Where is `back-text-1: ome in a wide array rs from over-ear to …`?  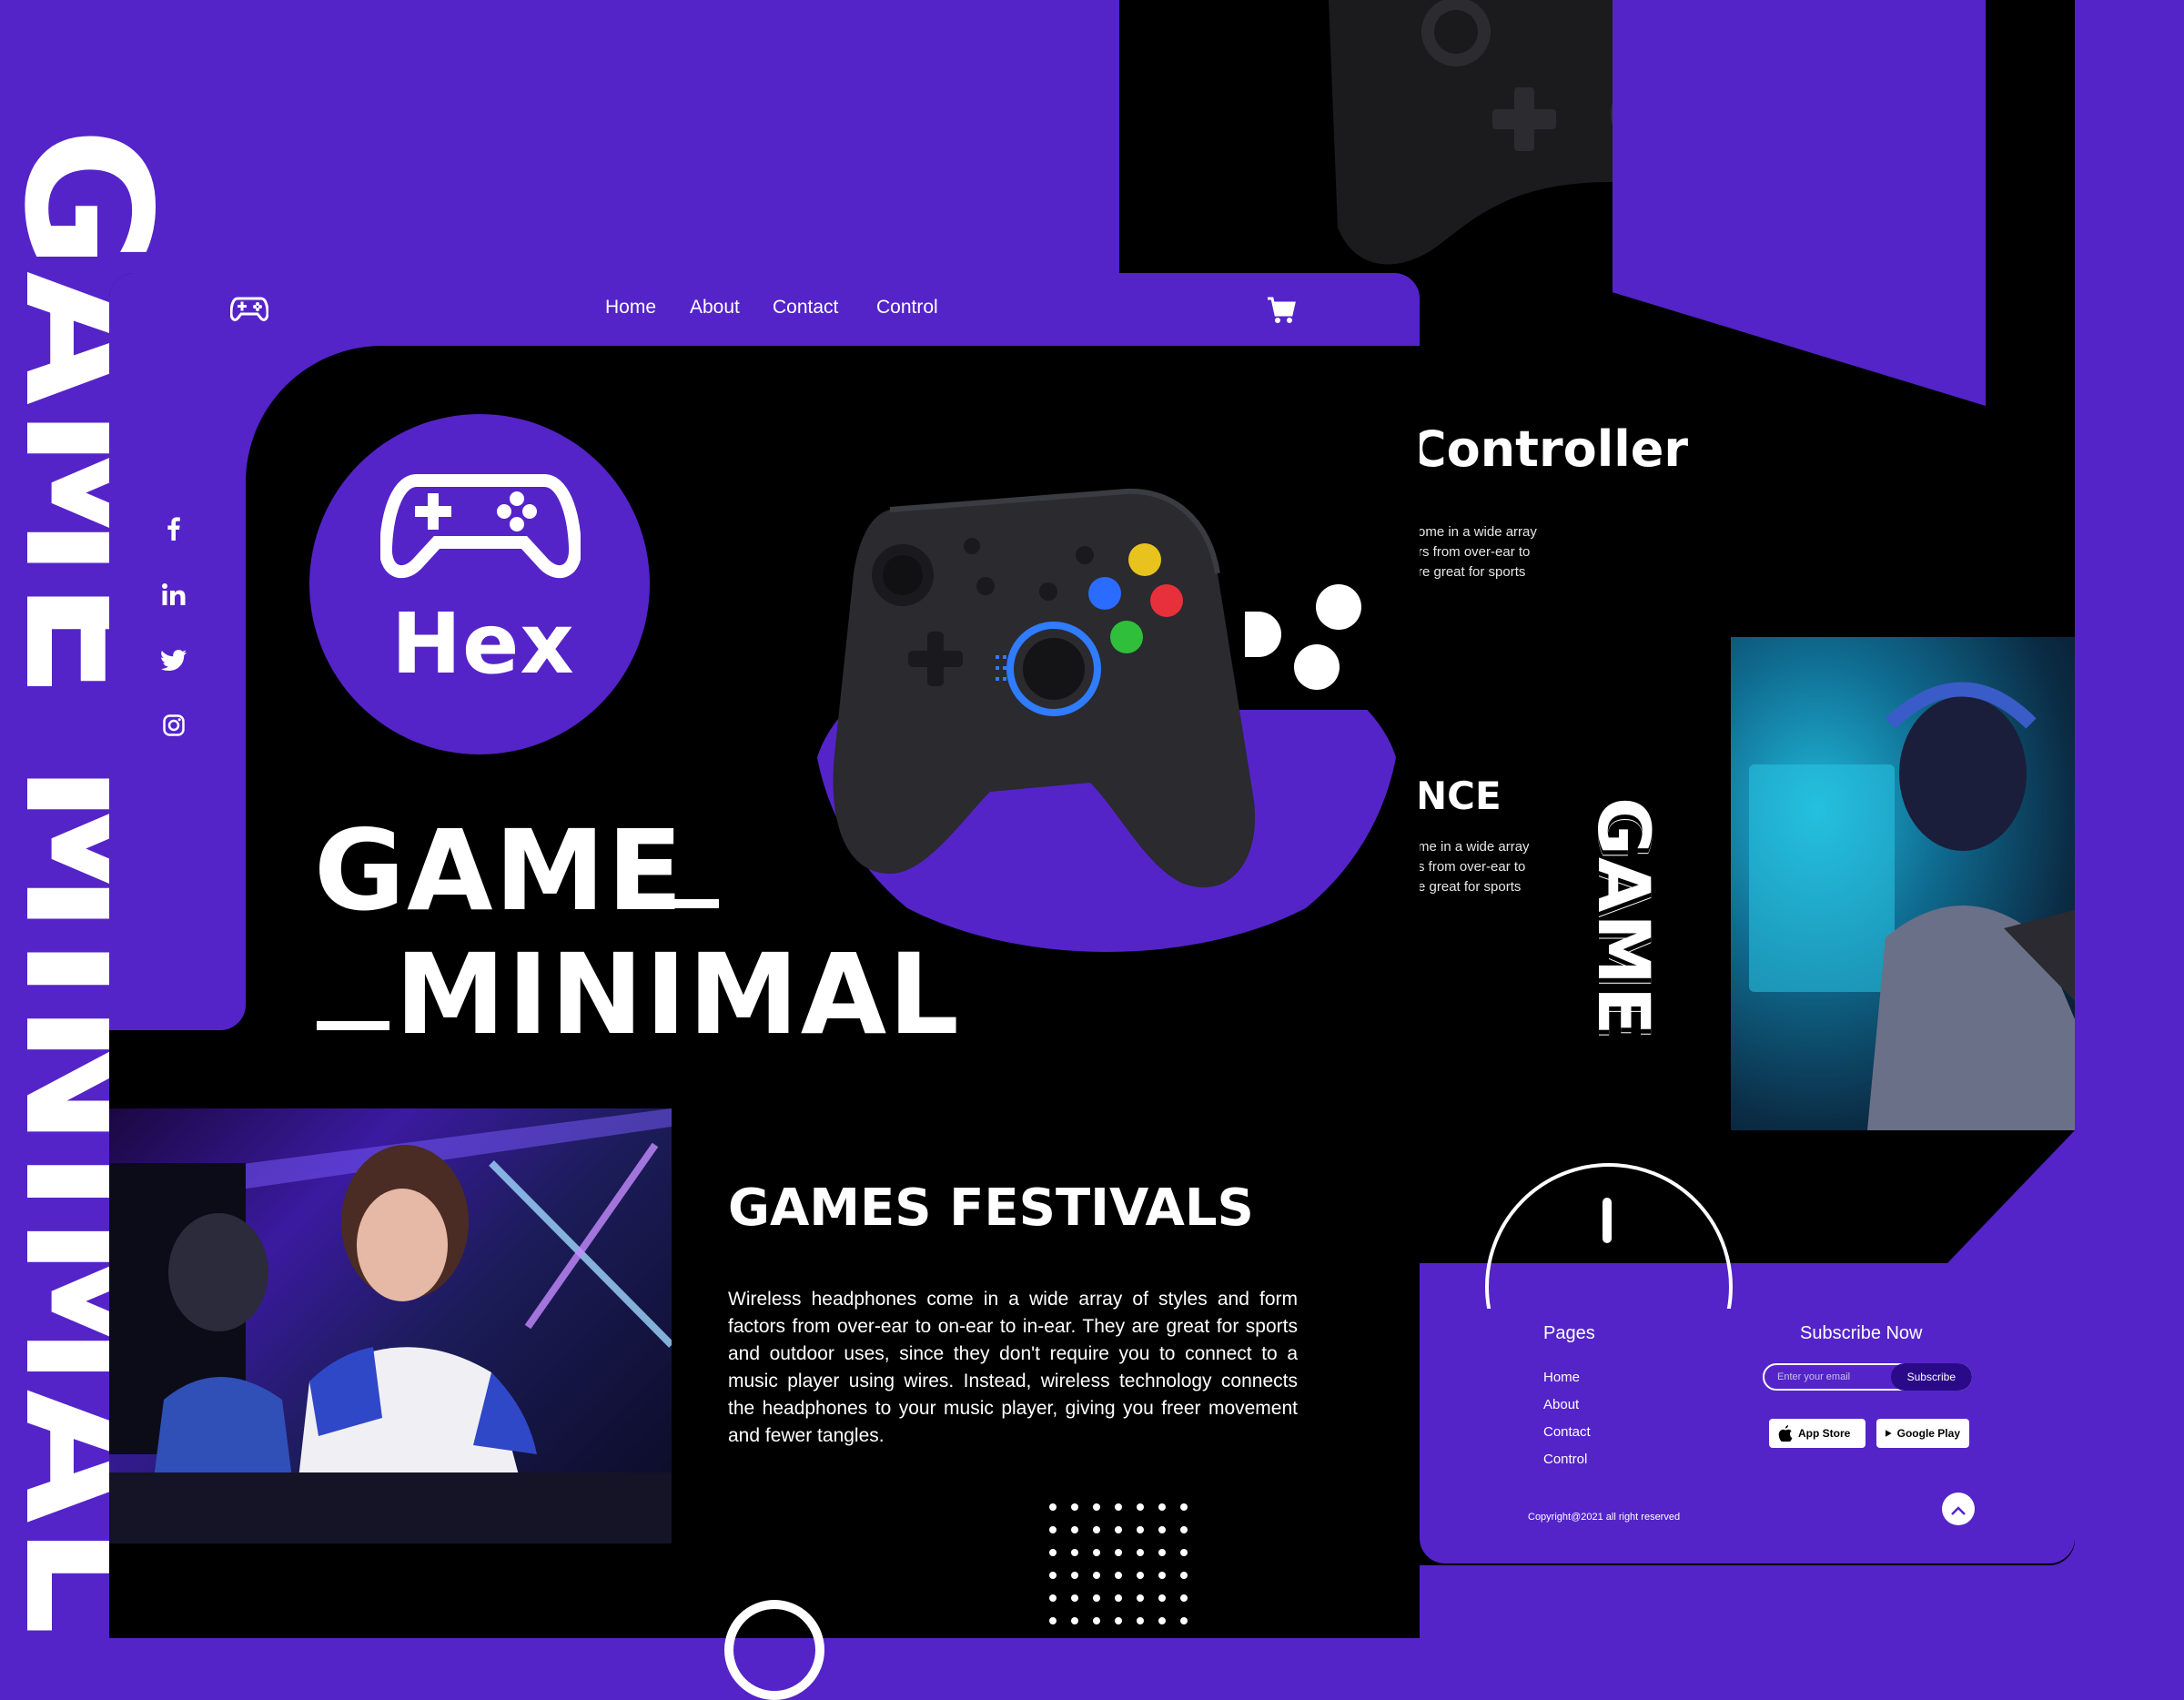
back-text-1: ome in a wide array rs from over-ear to … is located at coordinates (1478, 552).